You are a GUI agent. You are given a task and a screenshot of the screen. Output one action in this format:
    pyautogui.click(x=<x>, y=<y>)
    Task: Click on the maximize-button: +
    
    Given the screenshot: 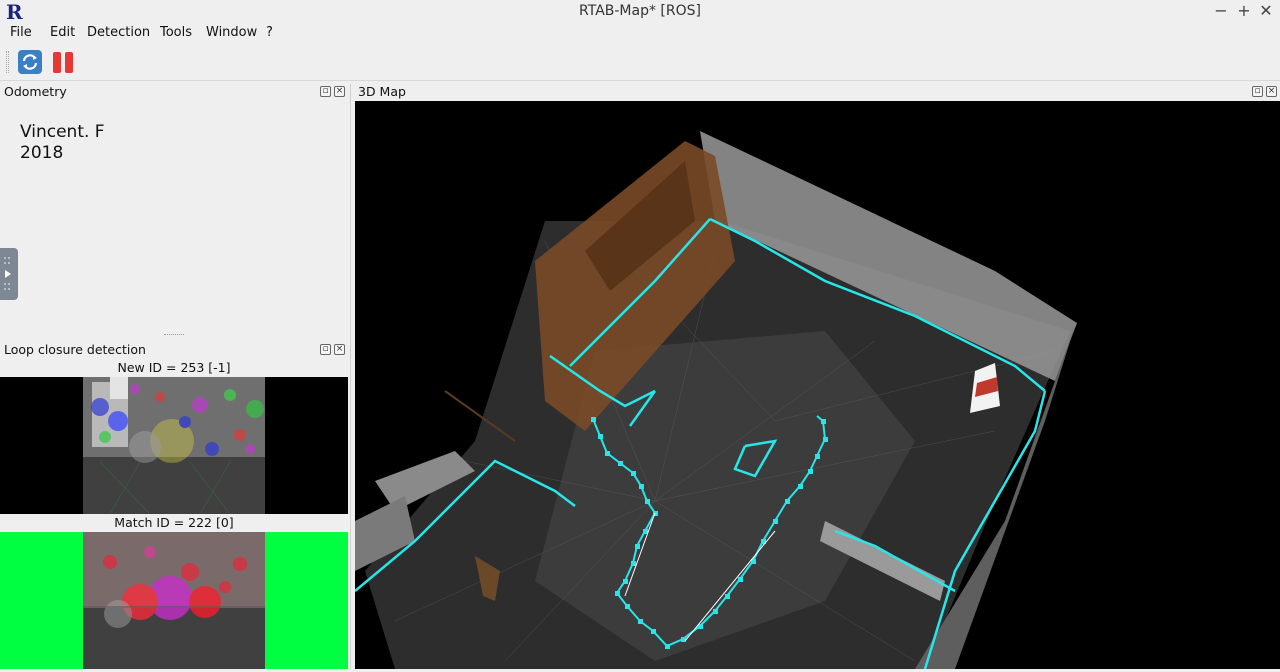 What is the action you would take?
    pyautogui.click(x=1244, y=10)
    